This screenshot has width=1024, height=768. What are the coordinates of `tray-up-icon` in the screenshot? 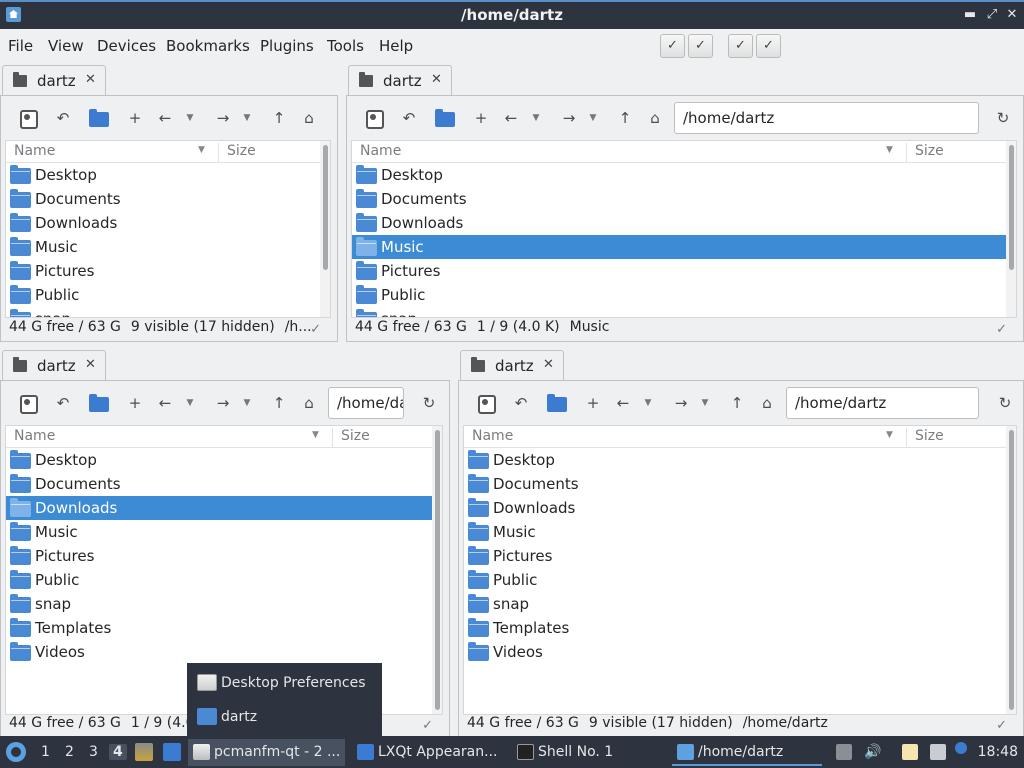 It's located at (844, 752).